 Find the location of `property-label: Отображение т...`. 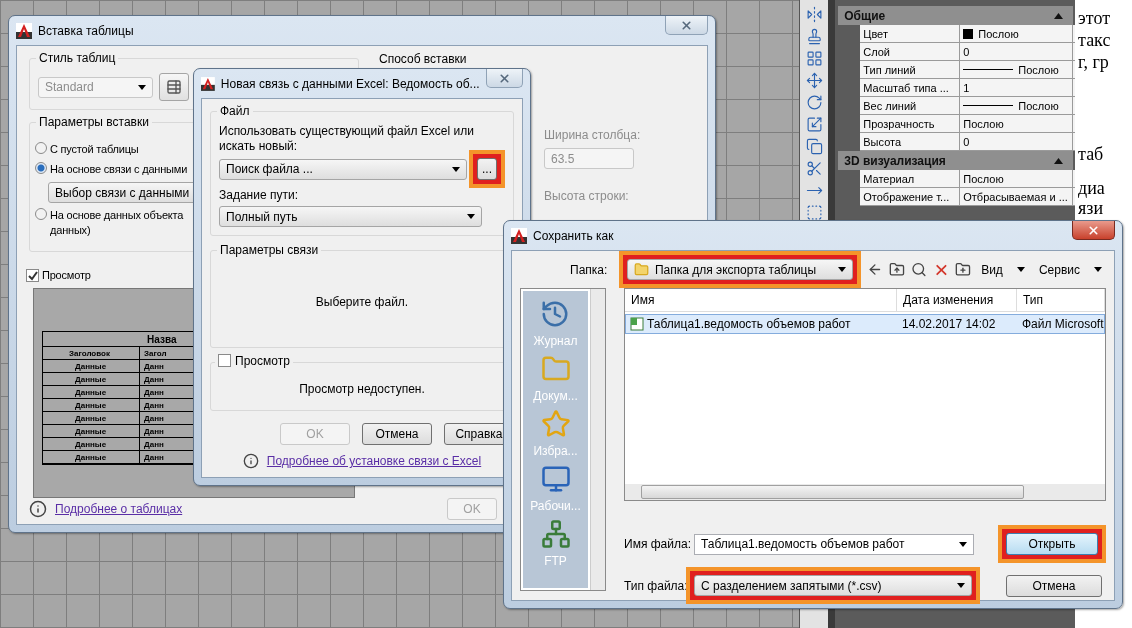

property-label: Отображение т... is located at coordinates (910, 196).